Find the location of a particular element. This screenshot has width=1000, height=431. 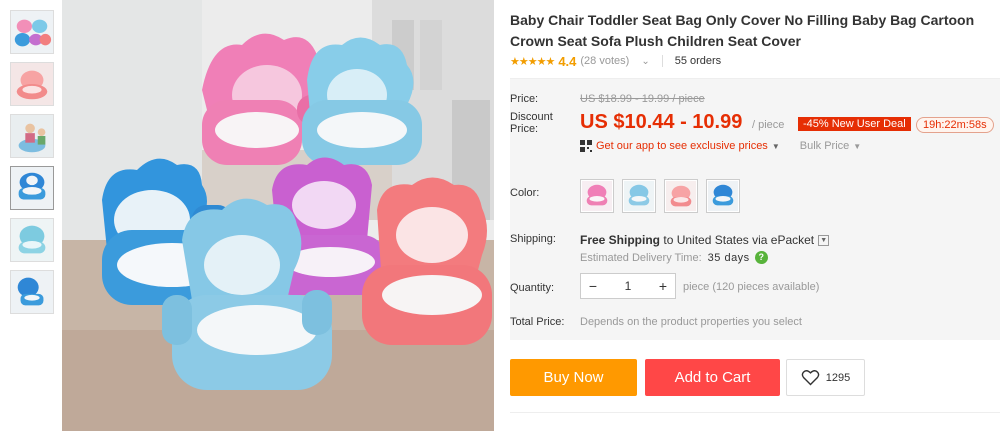

shipping-method: via ePacket is located at coordinates (783, 240).